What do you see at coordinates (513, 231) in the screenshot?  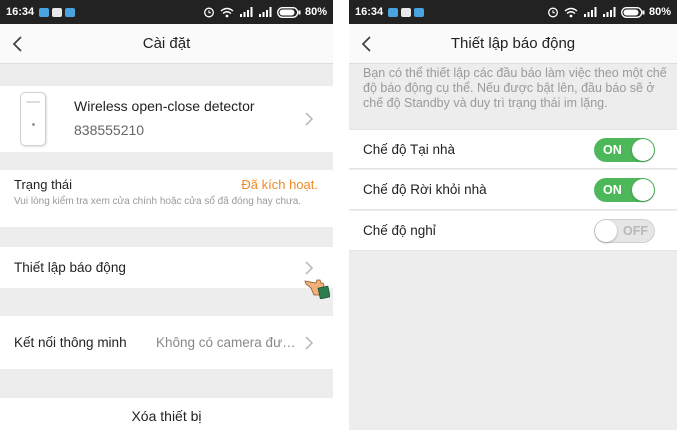 I see `mode-row-rest: Chế độ nghỉ OFF` at bounding box center [513, 231].